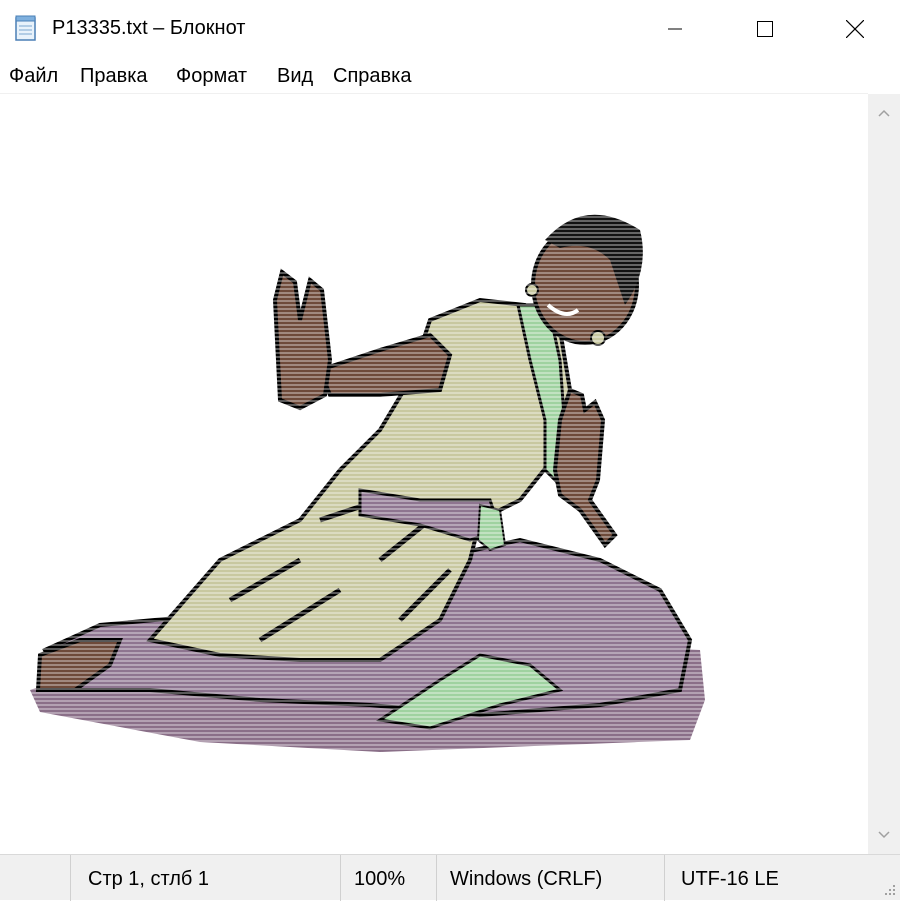  I want to click on close-icon, so click(855, 29).